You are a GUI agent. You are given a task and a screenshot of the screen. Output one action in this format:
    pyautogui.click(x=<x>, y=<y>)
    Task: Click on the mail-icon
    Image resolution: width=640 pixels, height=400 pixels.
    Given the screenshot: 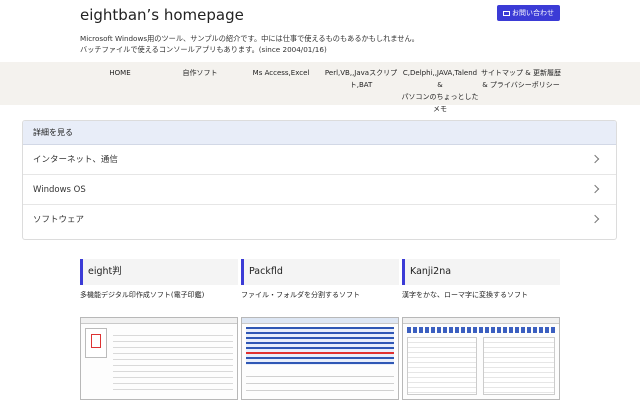 What is the action you would take?
    pyautogui.click(x=506, y=13)
    